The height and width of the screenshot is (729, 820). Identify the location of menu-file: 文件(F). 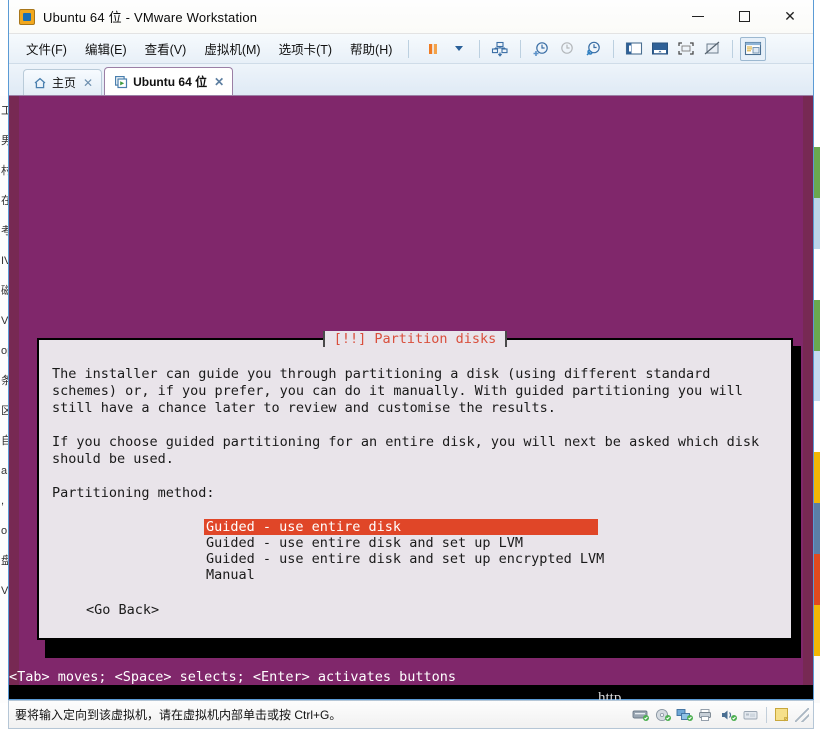
(46, 48).